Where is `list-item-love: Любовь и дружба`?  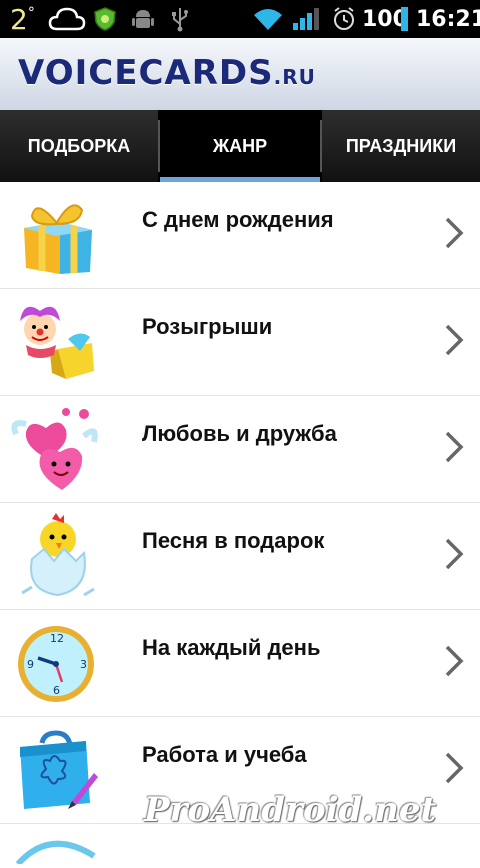
list-item-love: Любовь и дружба is located at coordinates (240, 449).